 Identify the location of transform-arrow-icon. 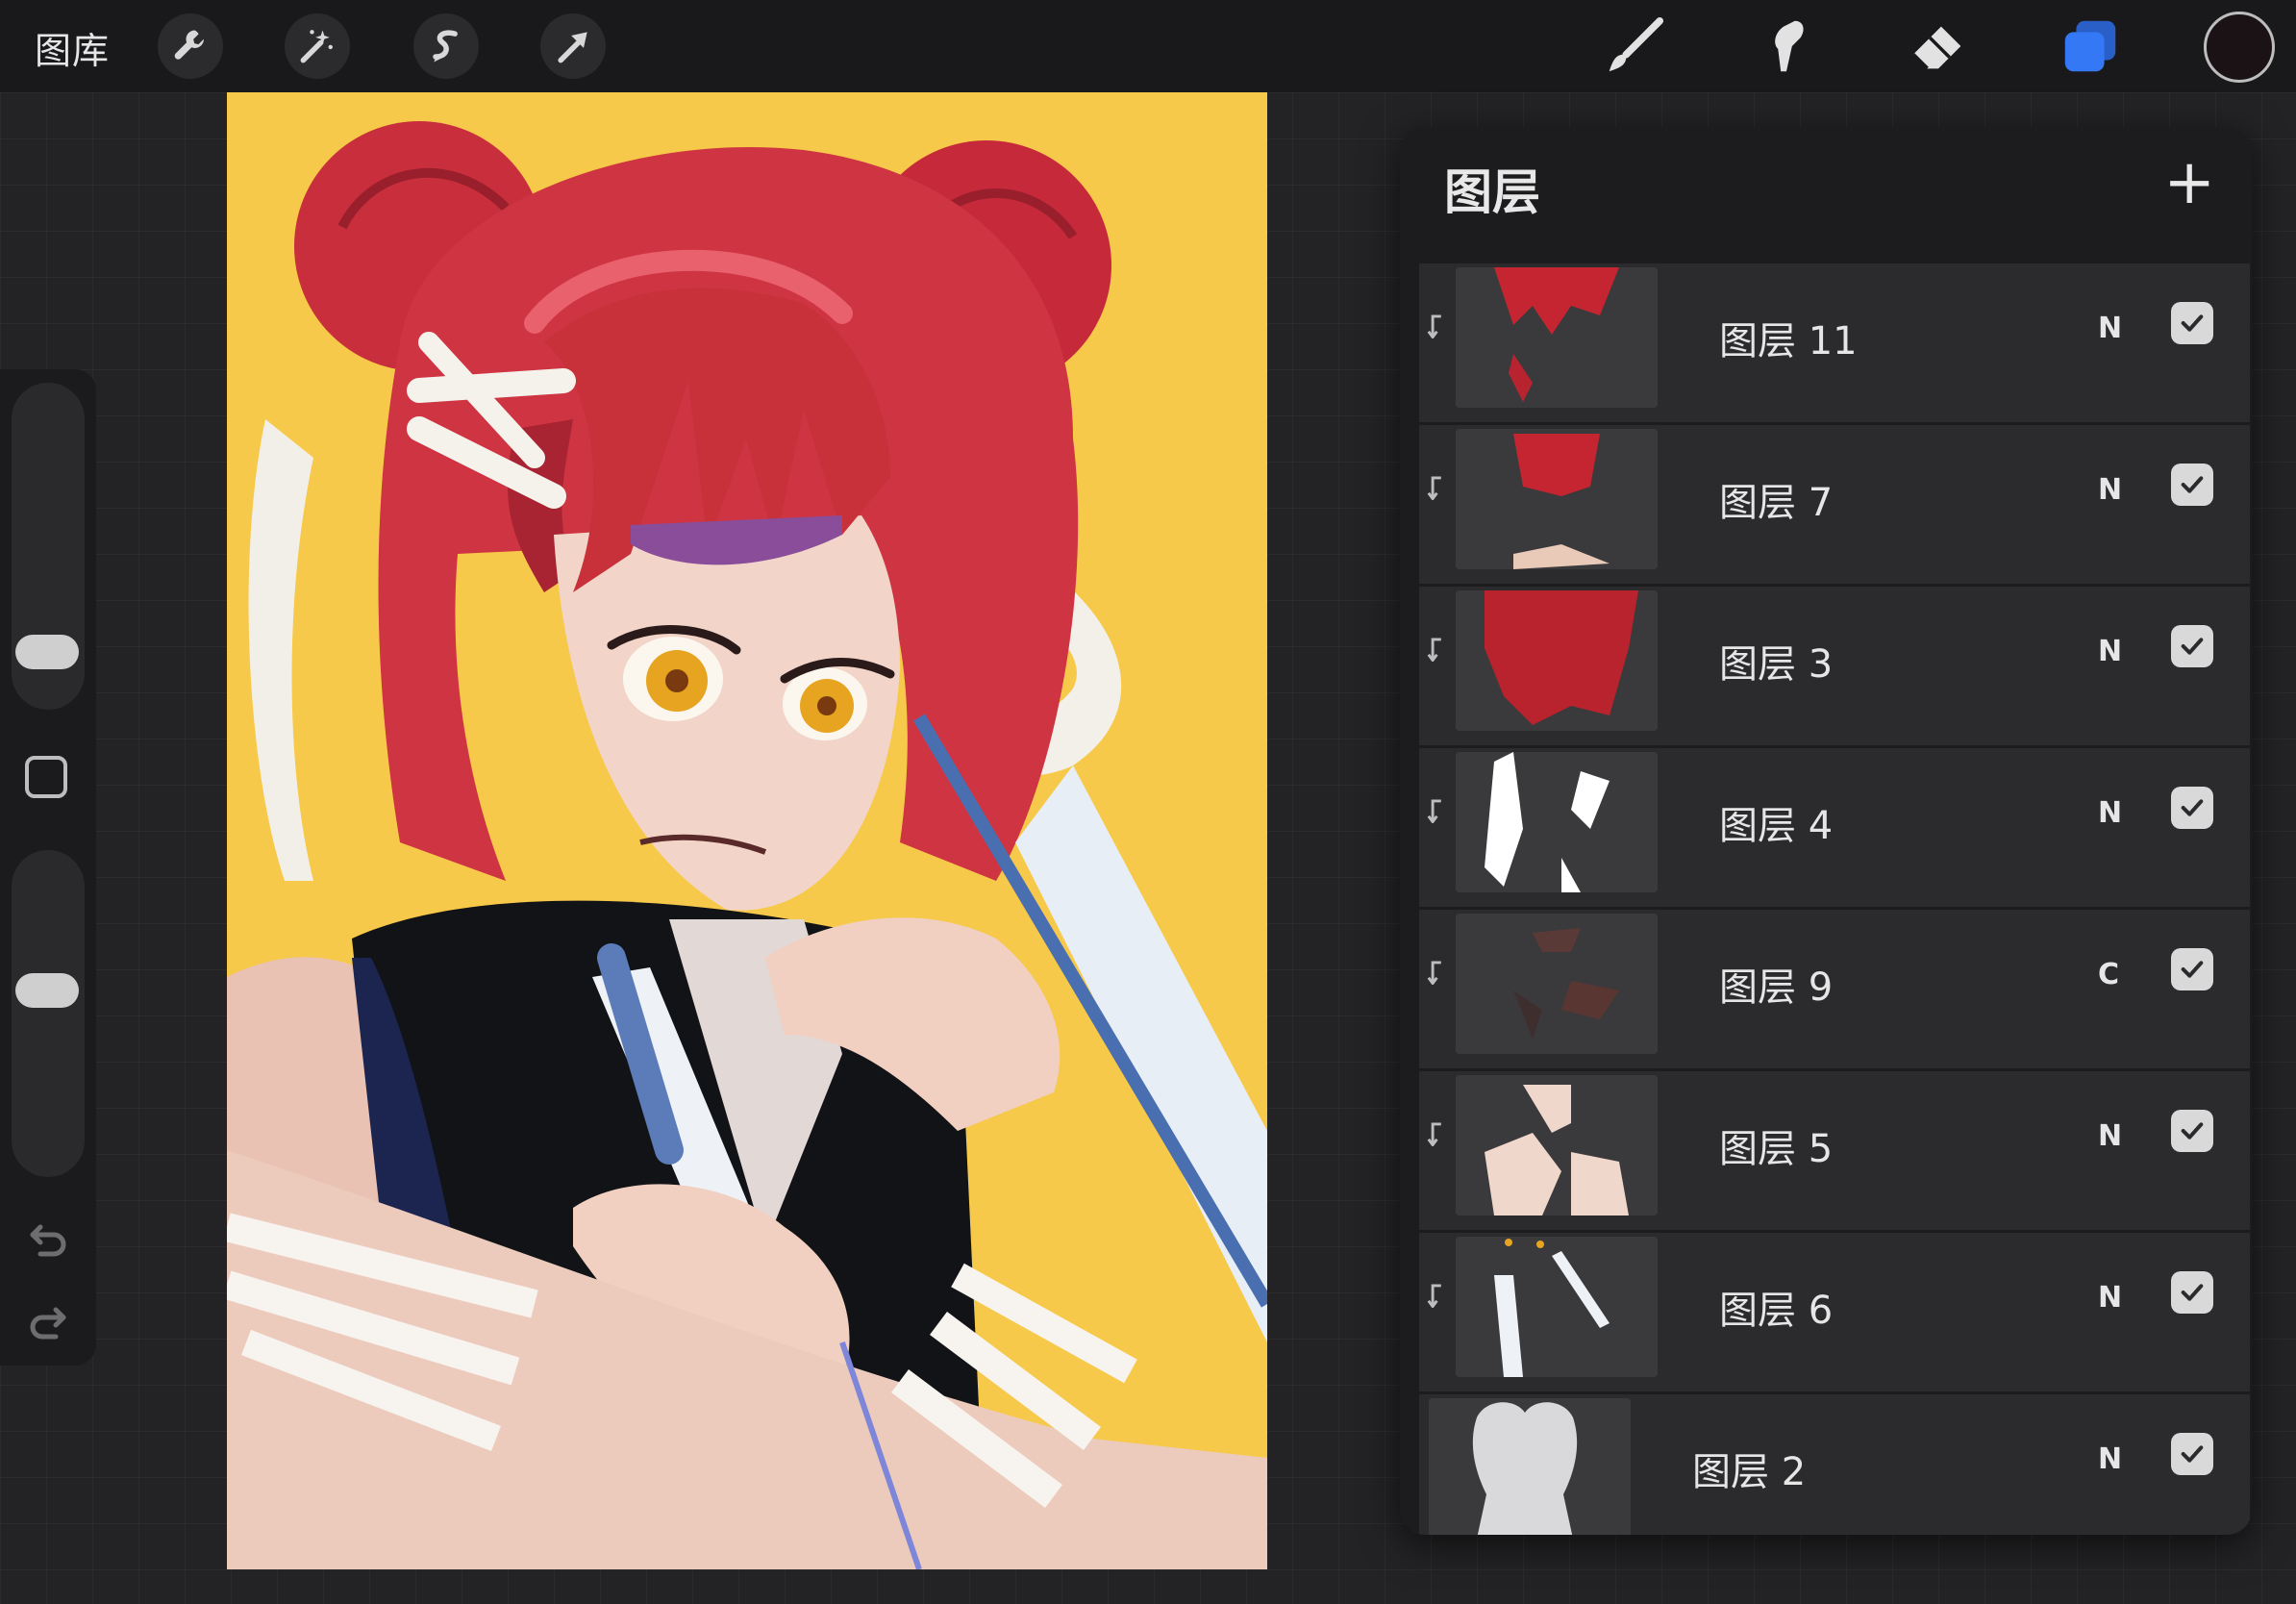
(572, 47).